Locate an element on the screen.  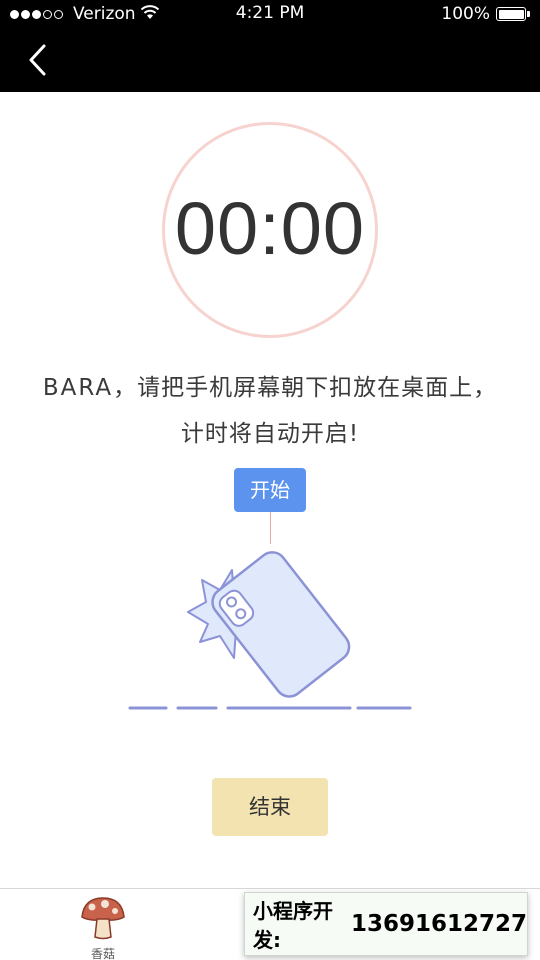
overlay-phone-number: 13691612727 is located at coordinates (438, 924).